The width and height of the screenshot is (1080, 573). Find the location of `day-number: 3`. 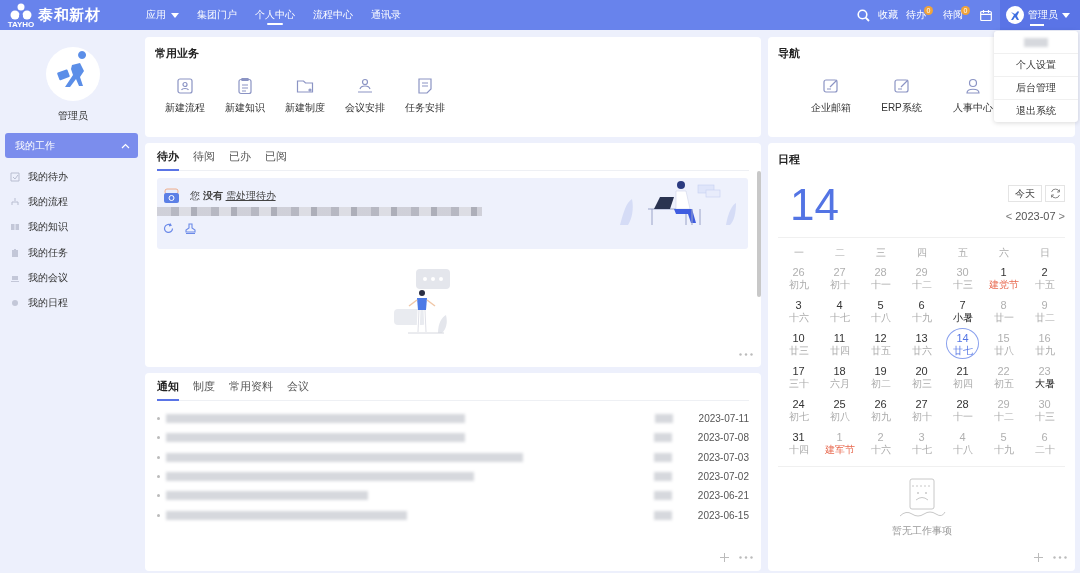

day-number: 3 is located at coordinates (921, 437).